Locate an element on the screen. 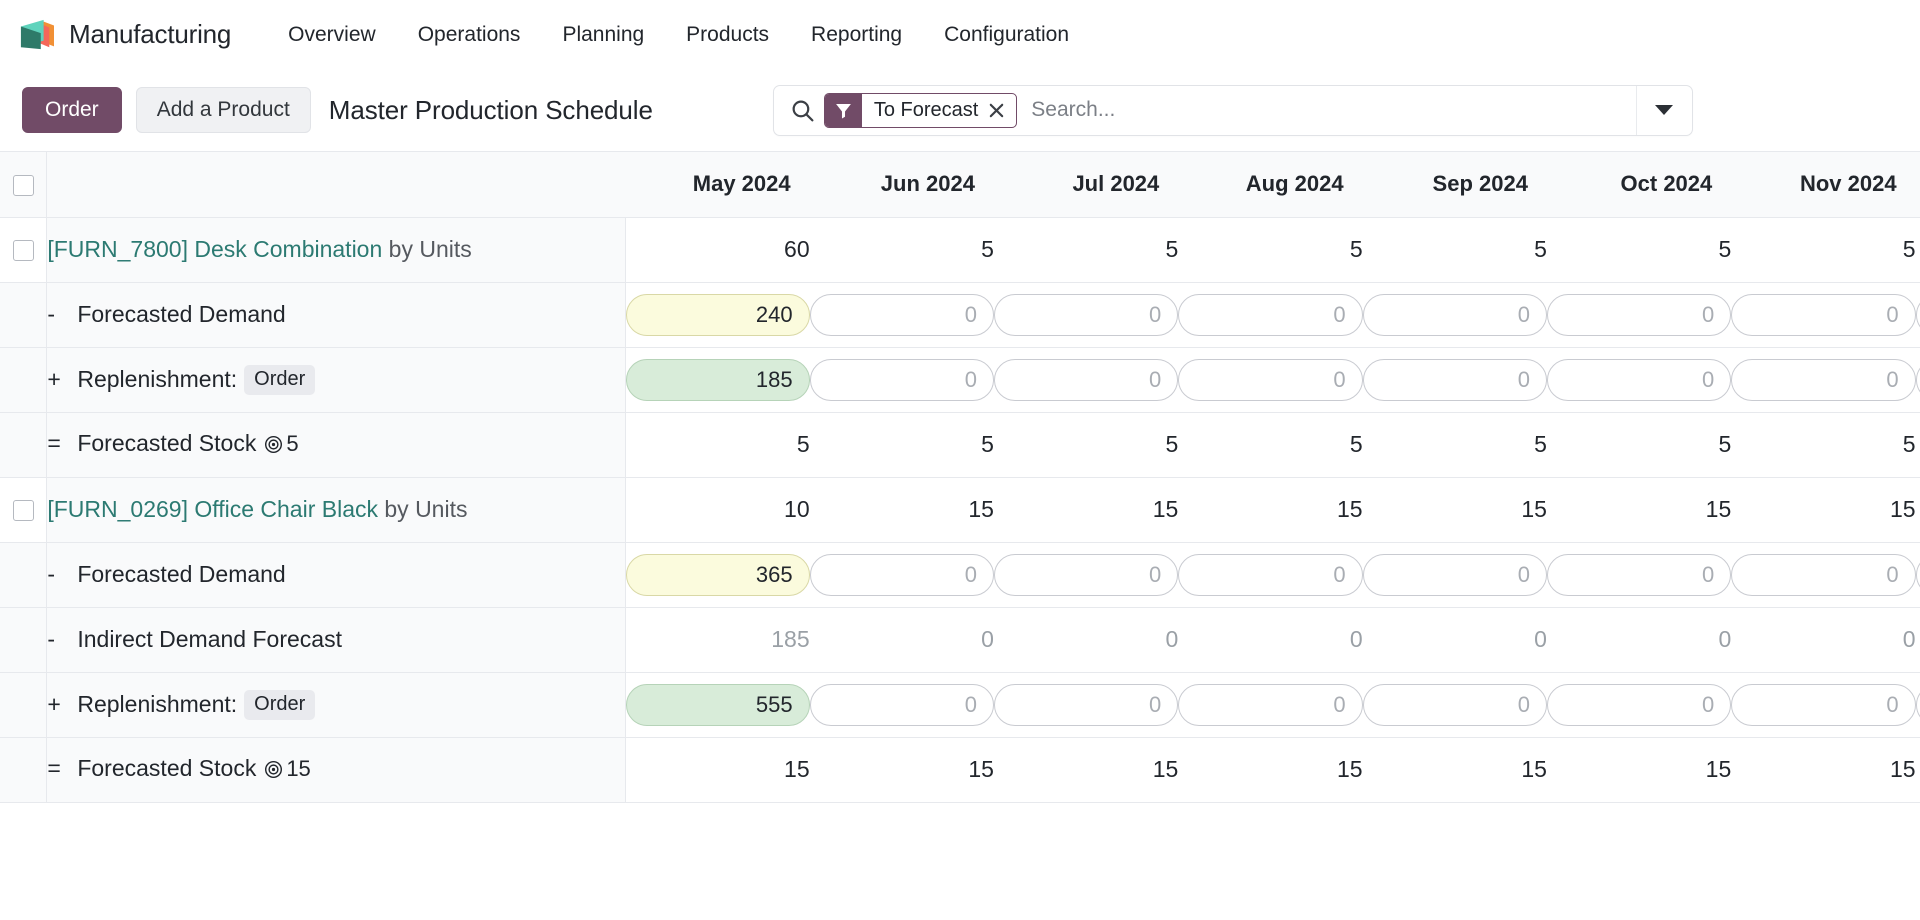  column-header-sep-2024: Sep 2024 is located at coordinates (1454, 185).